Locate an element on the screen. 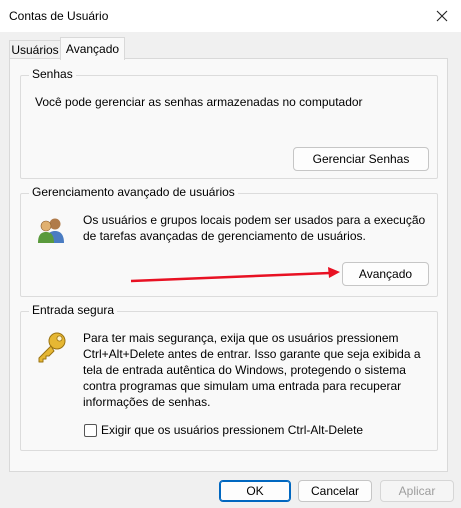 The width and height of the screenshot is (461, 508). cancel-button-label: Cancelar is located at coordinates (335, 491).